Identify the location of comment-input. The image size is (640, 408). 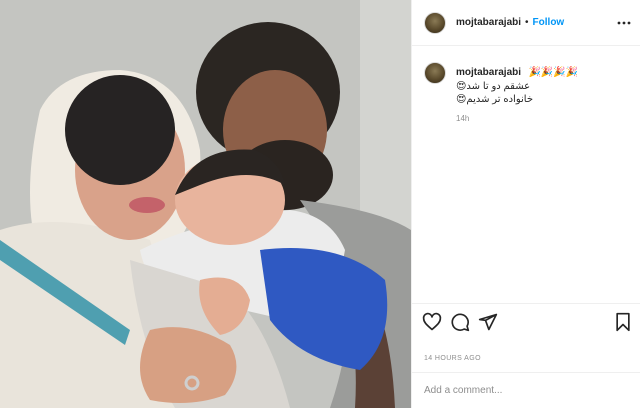
(524, 390).